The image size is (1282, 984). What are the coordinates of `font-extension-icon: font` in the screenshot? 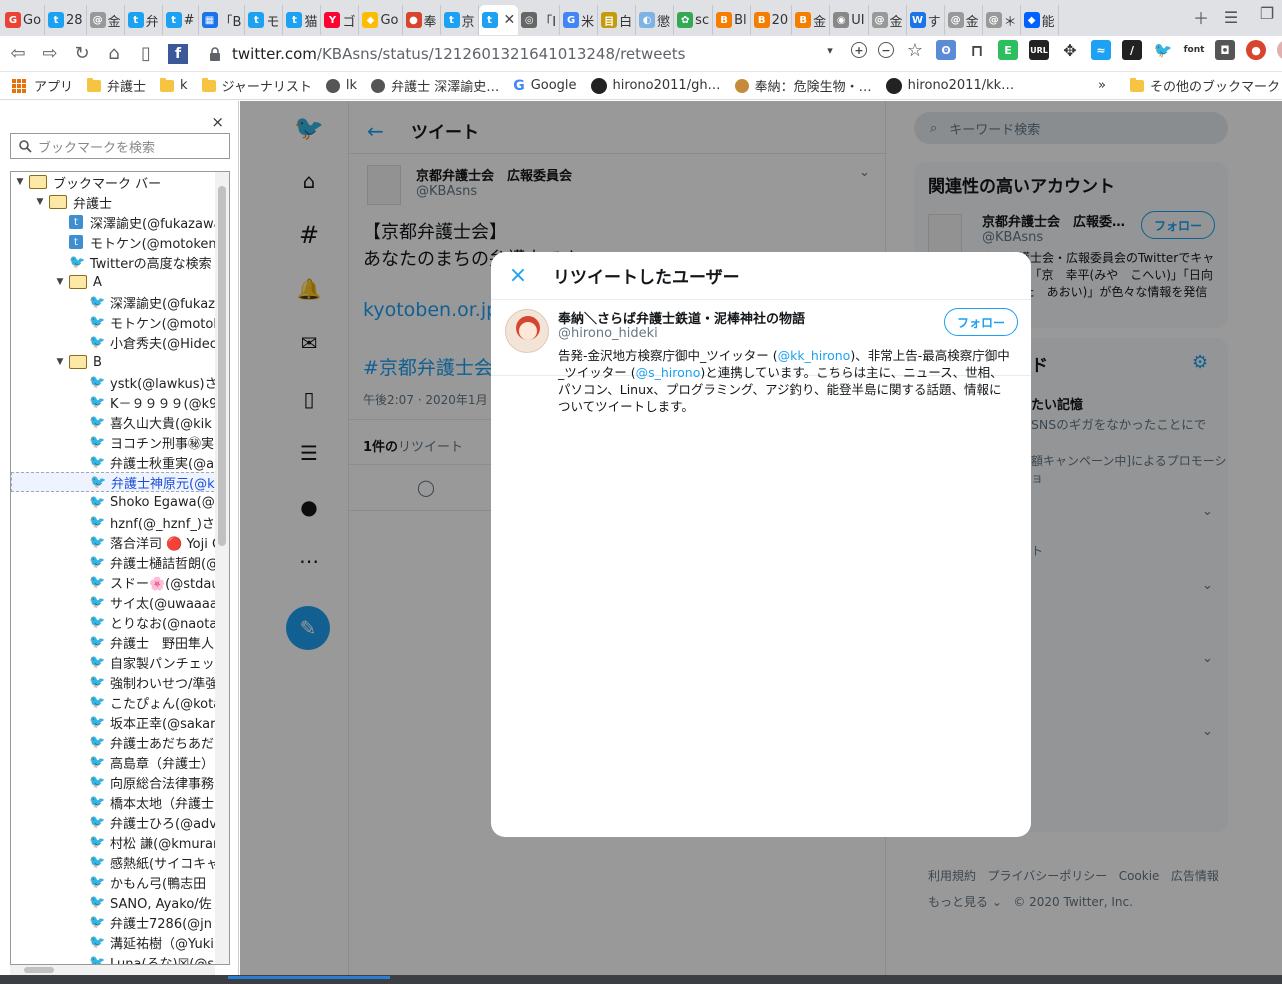 It's located at (1194, 50).